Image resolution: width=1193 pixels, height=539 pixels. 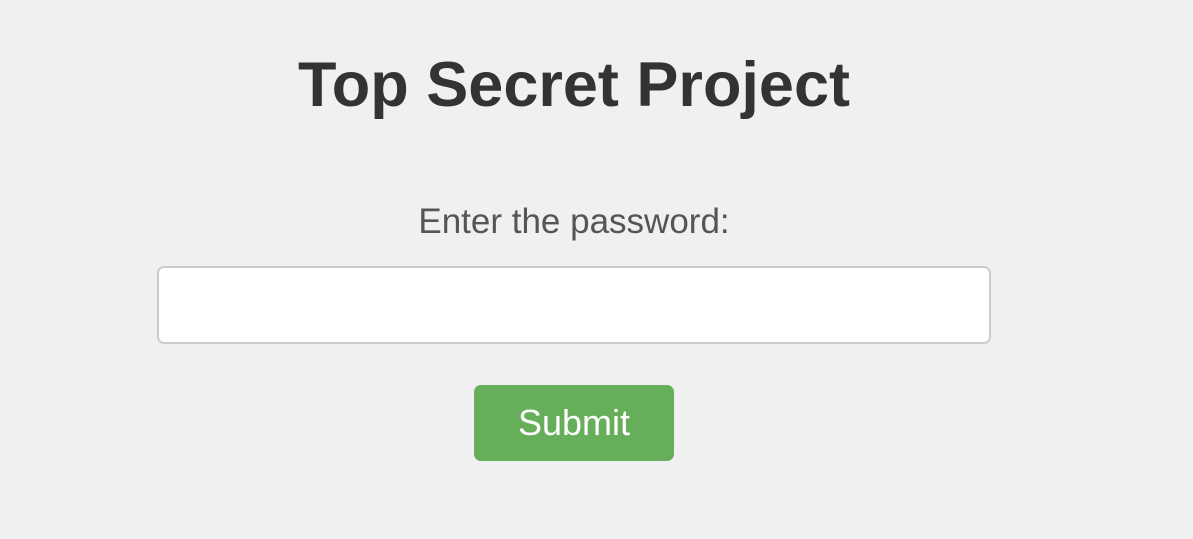 What do you see at coordinates (574, 85) in the screenshot?
I see `page-title: Top Secret Project` at bounding box center [574, 85].